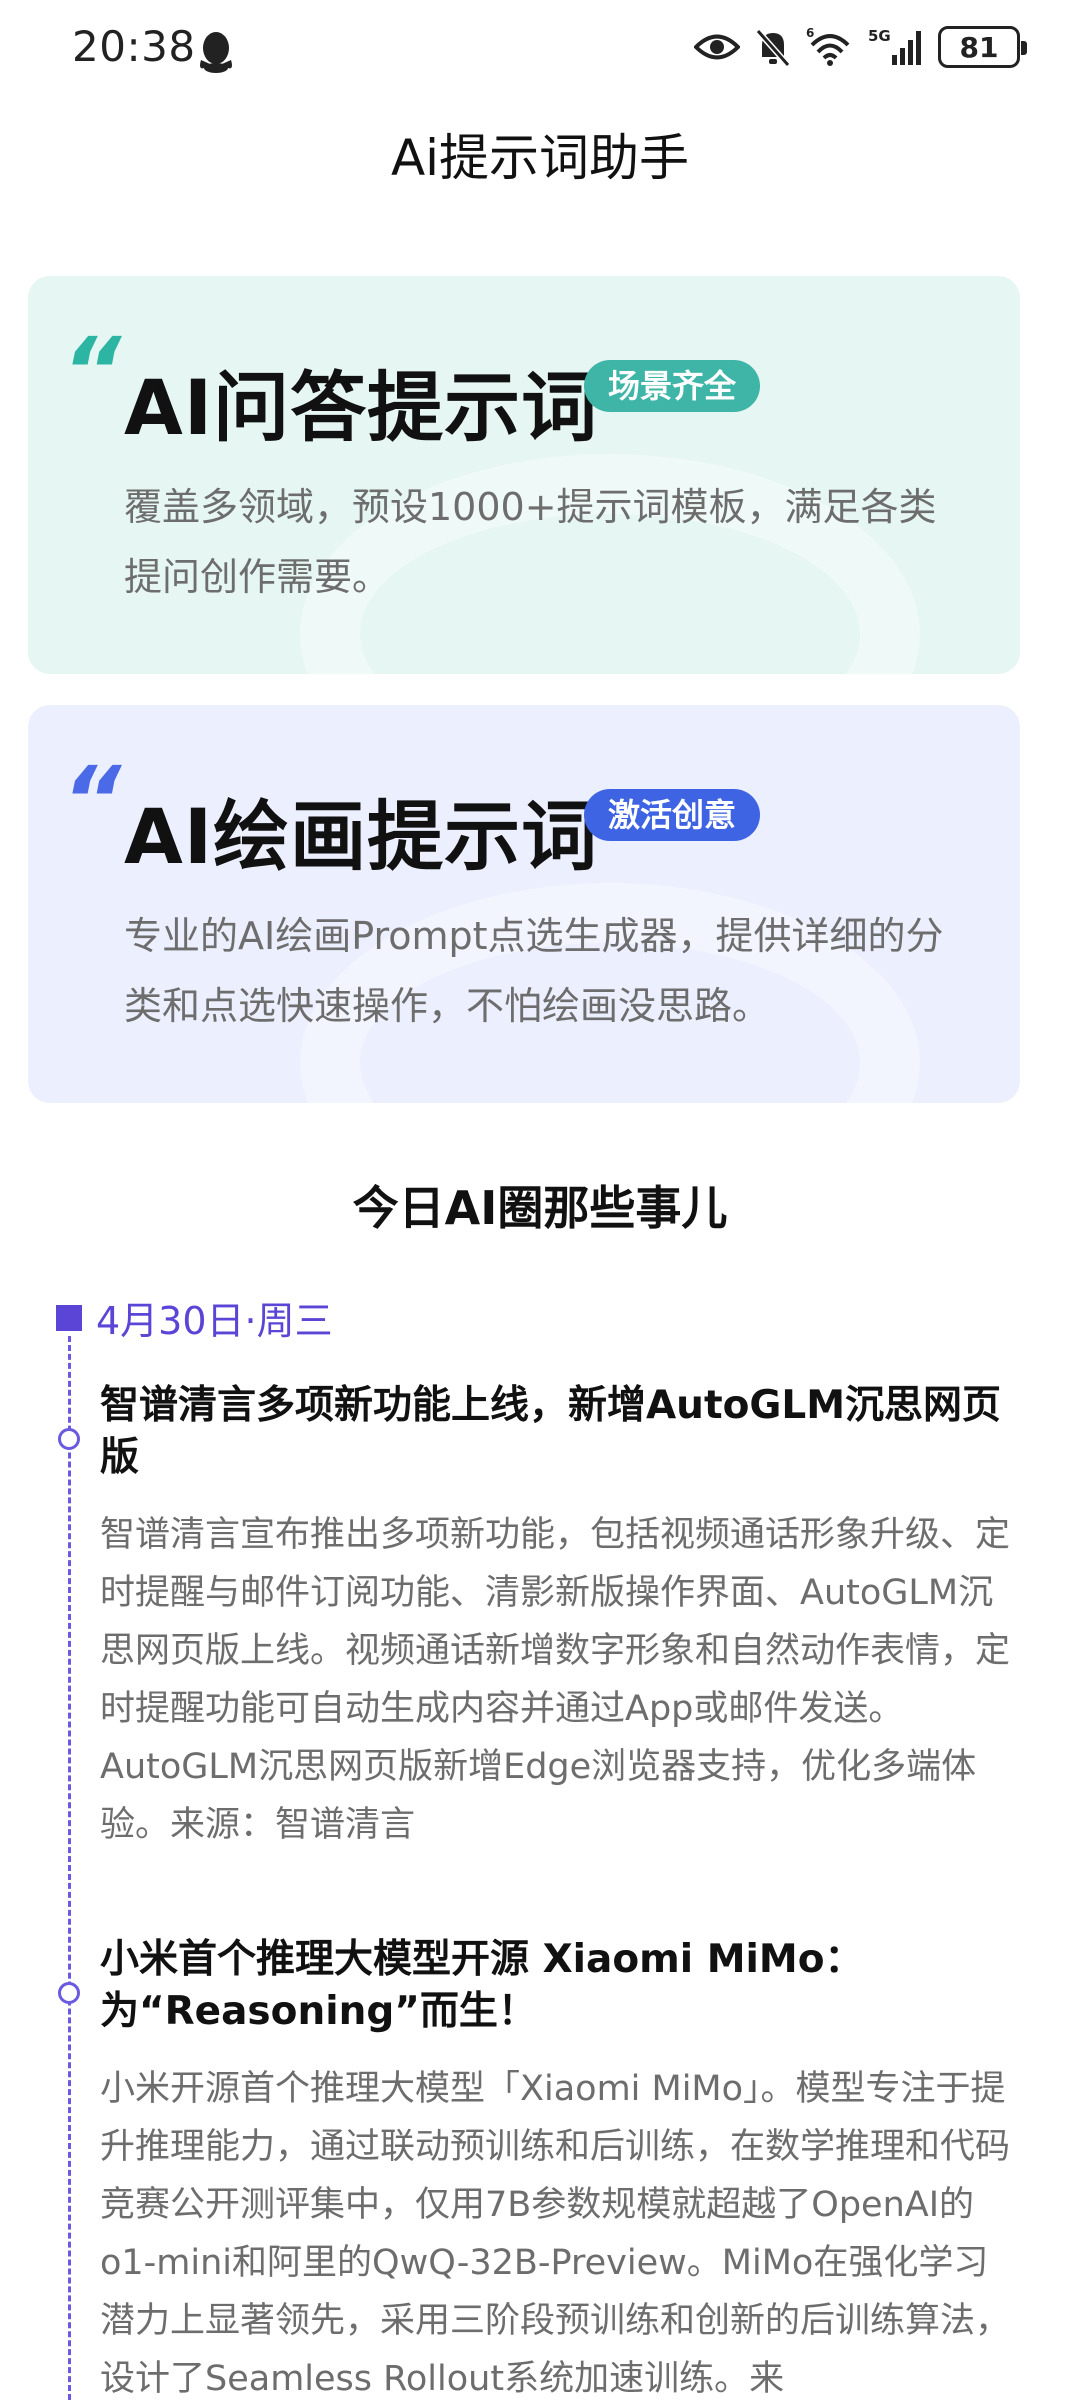 The height and width of the screenshot is (2408, 1080). Describe the element at coordinates (672, 386) in the screenshot. I see `qa-card-tag: 场景齐全` at that location.